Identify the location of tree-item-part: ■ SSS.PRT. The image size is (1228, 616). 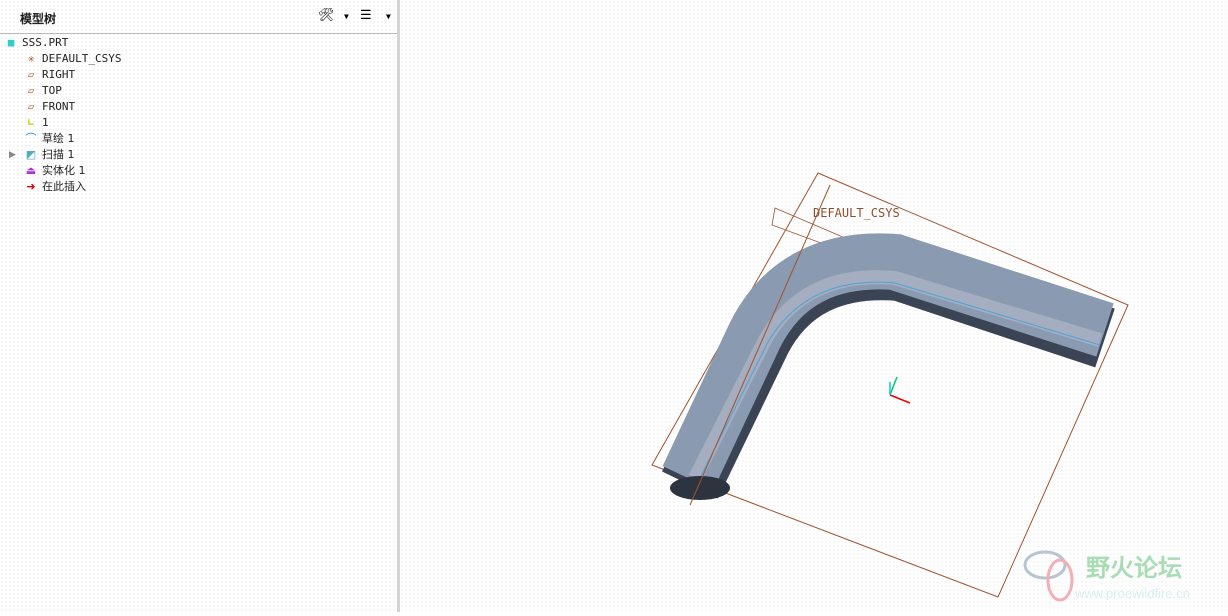
(60, 43).